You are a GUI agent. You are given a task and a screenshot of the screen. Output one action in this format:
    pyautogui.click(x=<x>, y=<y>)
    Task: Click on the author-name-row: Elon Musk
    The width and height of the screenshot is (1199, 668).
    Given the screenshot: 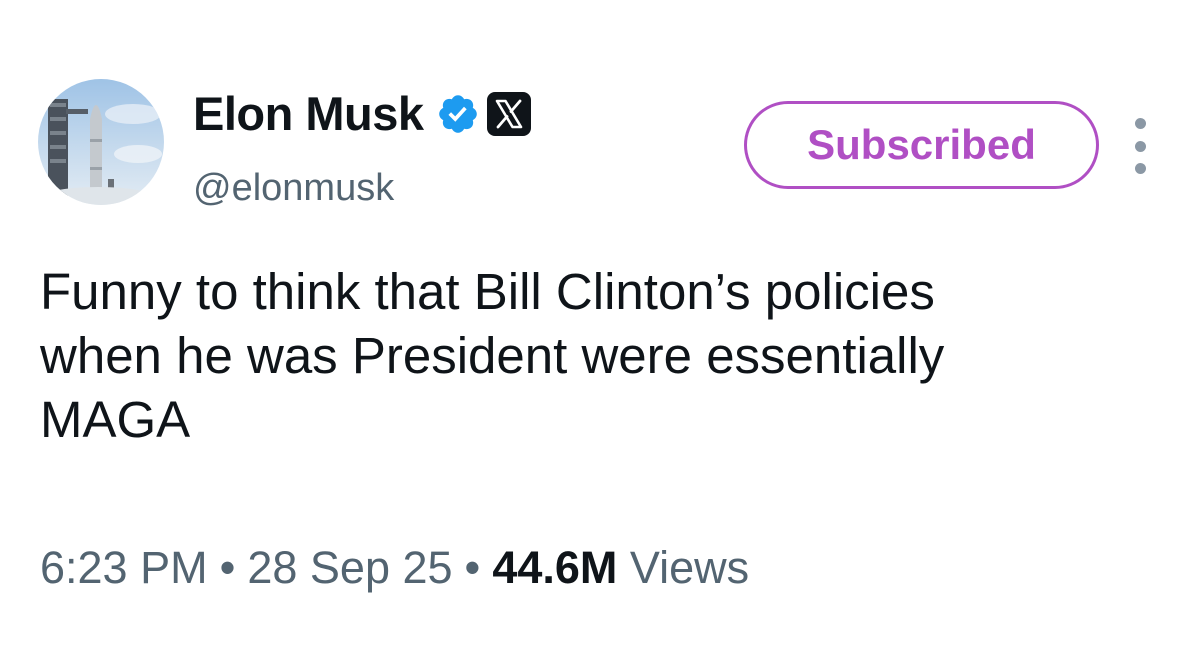 What is the action you would take?
    pyautogui.click(x=362, y=114)
    